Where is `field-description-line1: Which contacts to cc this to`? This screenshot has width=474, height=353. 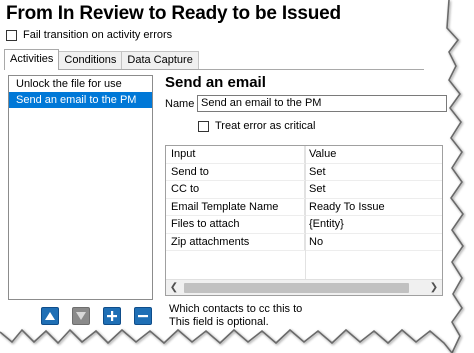 field-description-line1: Which contacts to cc this to is located at coordinates (236, 309).